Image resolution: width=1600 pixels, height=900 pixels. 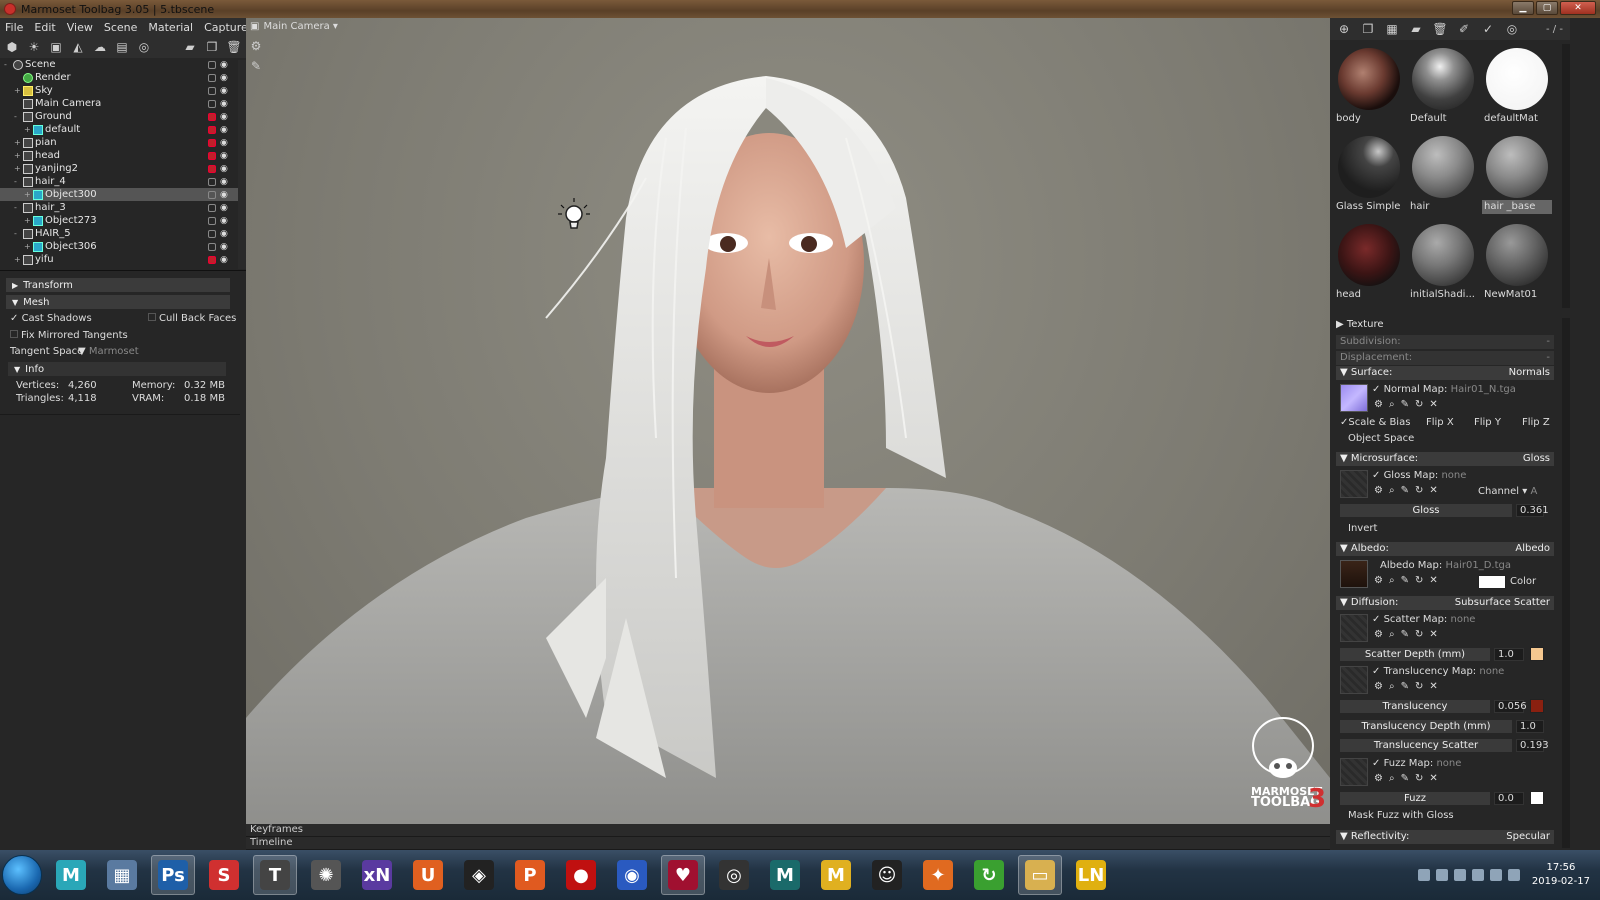 What do you see at coordinates (1528, 837) in the screenshot?
I see `reflectivity-value: Specular` at bounding box center [1528, 837].